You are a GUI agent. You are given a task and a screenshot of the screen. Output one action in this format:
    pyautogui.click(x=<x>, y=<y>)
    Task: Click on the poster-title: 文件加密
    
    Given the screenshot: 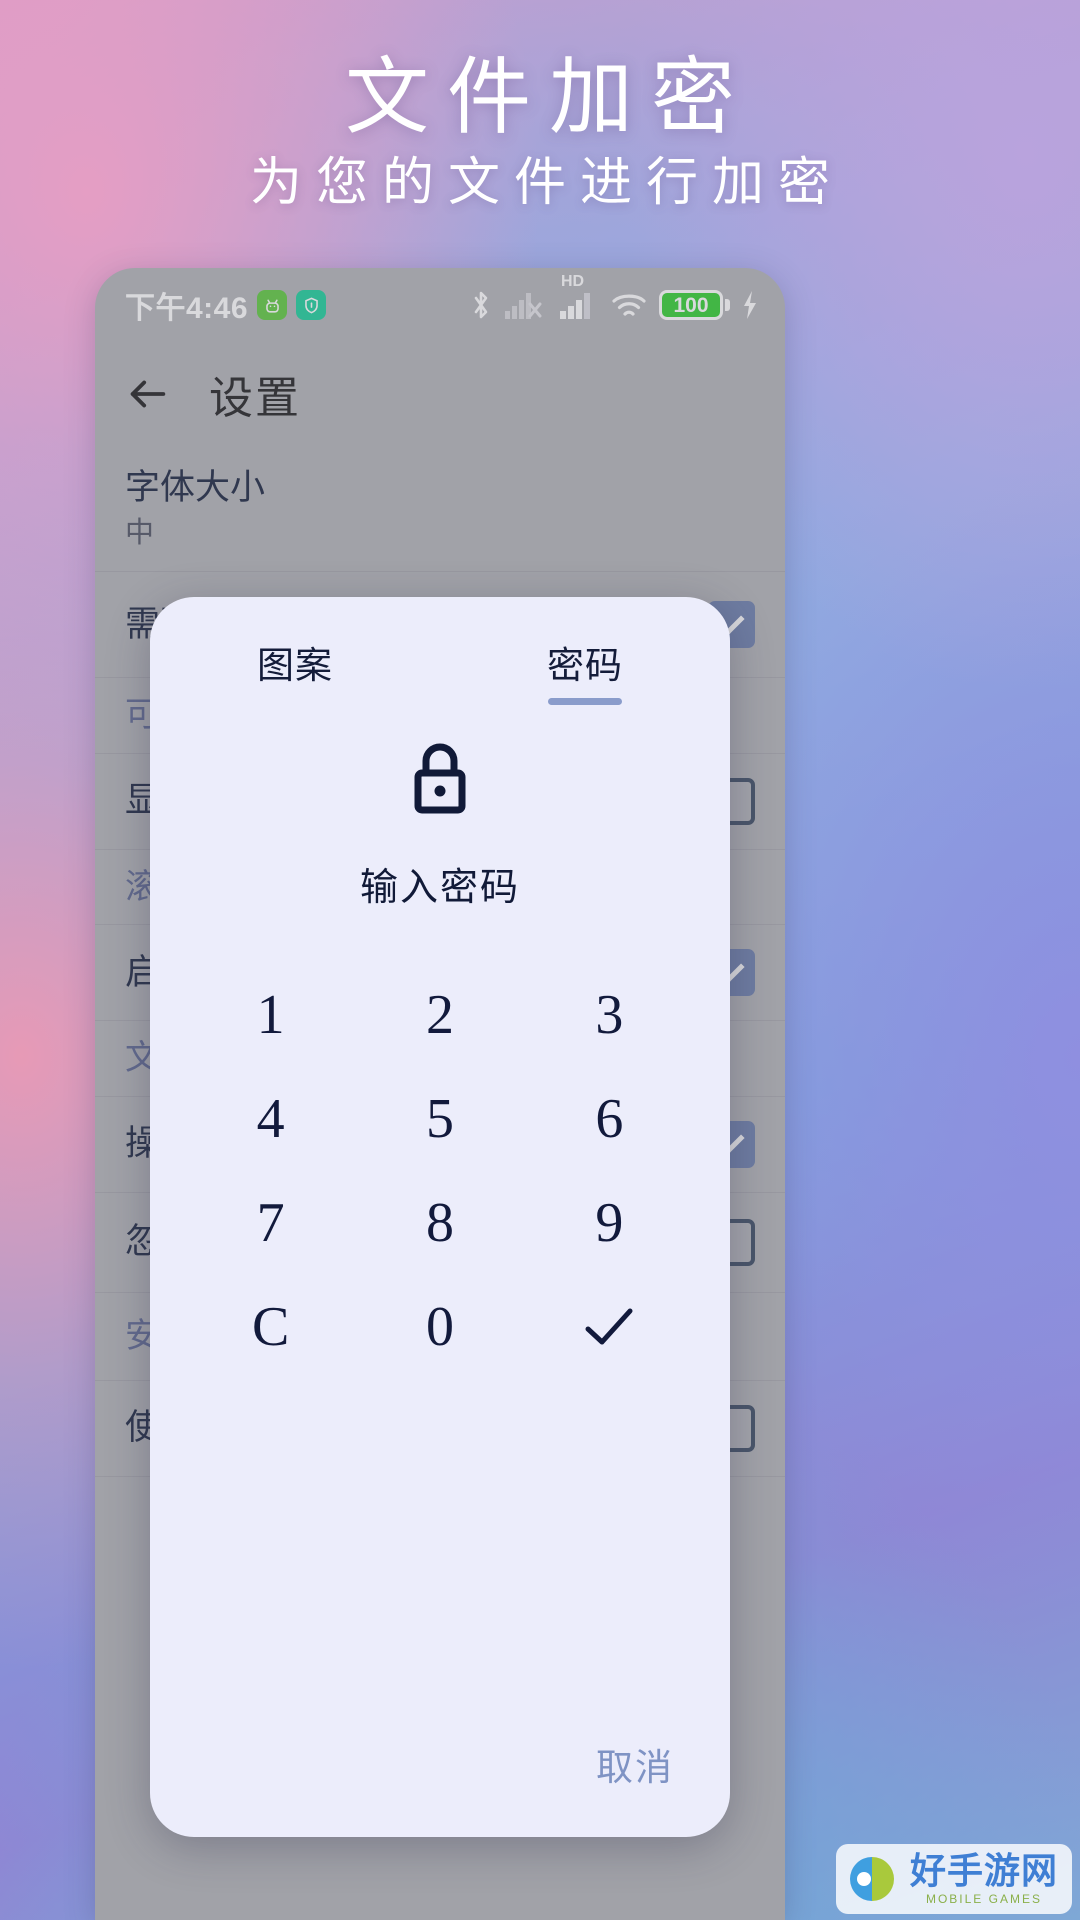 What is the action you would take?
    pyautogui.click(x=548, y=97)
    